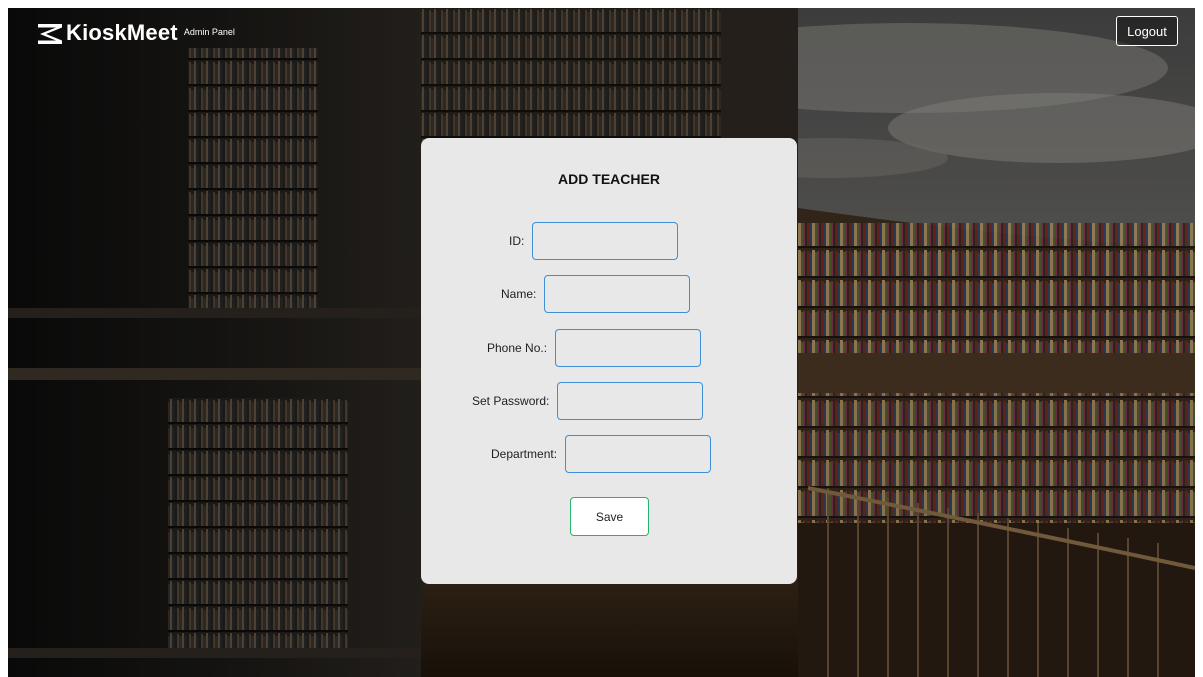  Describe the element at coordinates (605, 241) in the screenshot. I see `id-input` at that location.